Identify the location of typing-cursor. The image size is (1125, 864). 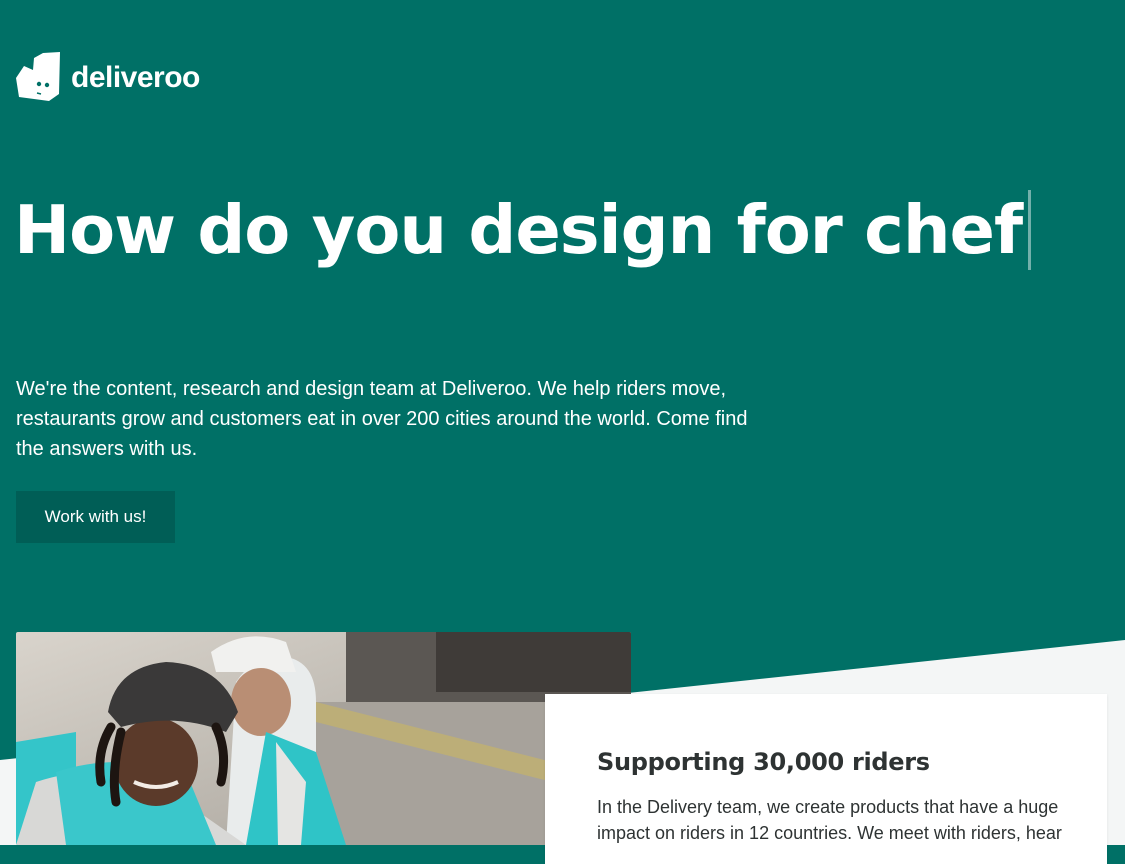
(1030, 230).